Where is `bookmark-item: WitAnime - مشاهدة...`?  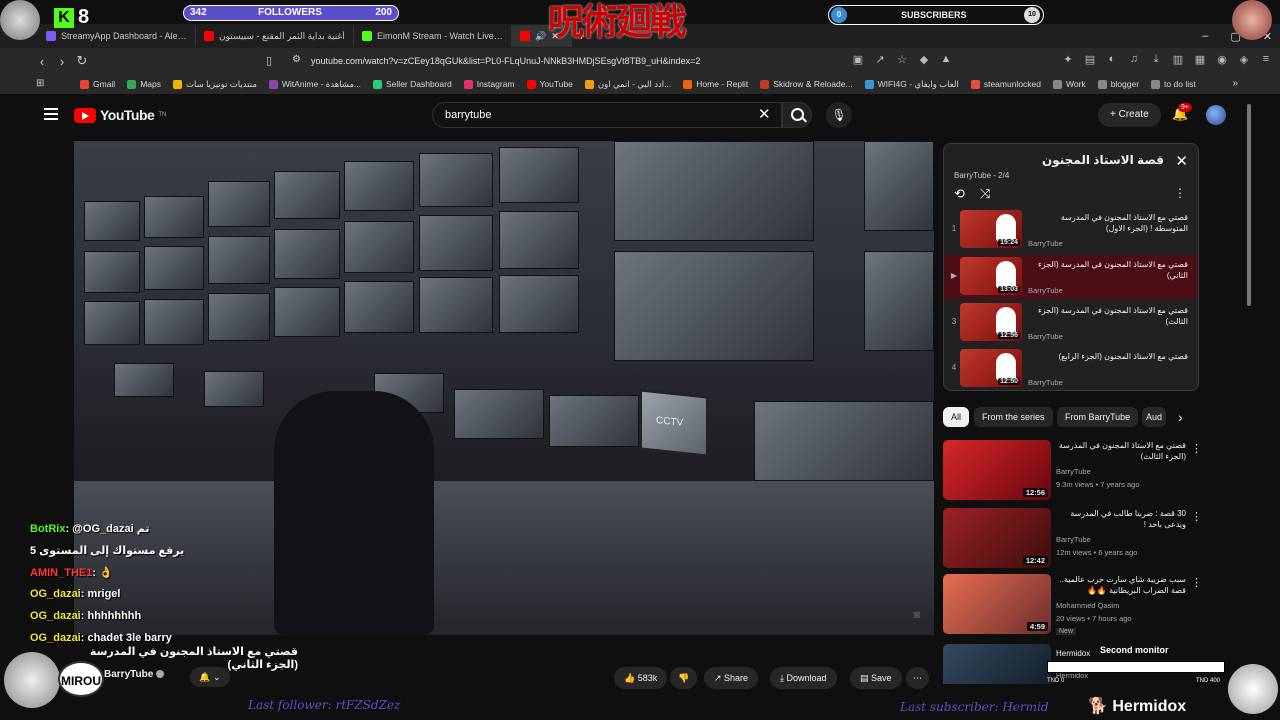
bookmark-item: WitAnime - مشاهدة... is located at coordinates (314, 84).